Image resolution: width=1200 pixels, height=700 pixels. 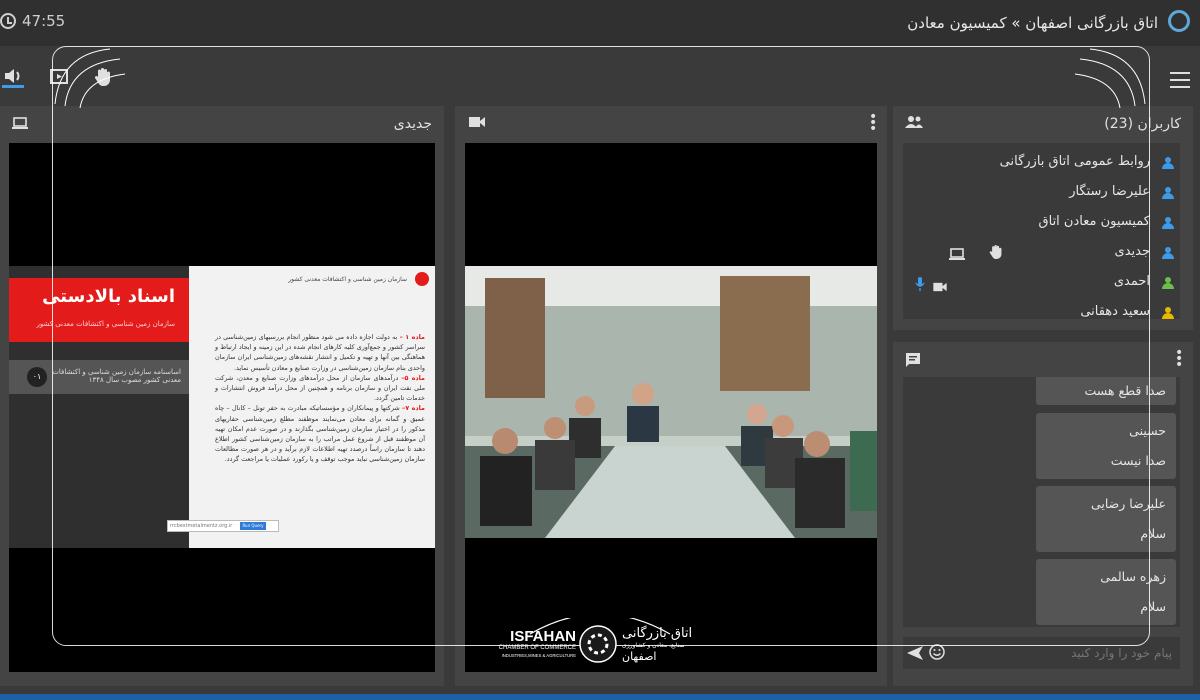 I want to click on brand-fa-line2: صنایع، معادن و کشاورزی, so click(x=653, y=645).